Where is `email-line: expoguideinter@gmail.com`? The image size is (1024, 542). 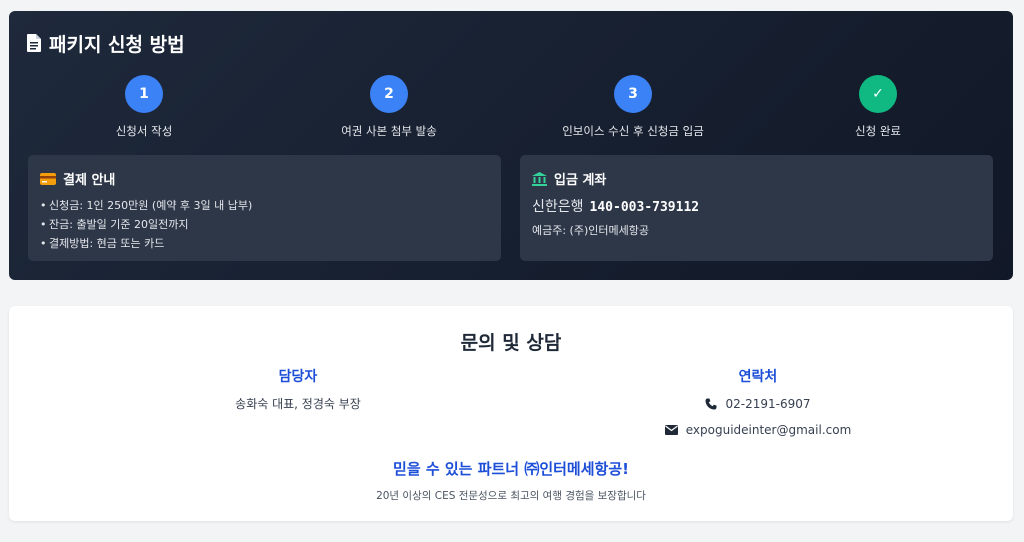 email-line: expoguideinter@gmail.com is located at coordinates (758, 430).